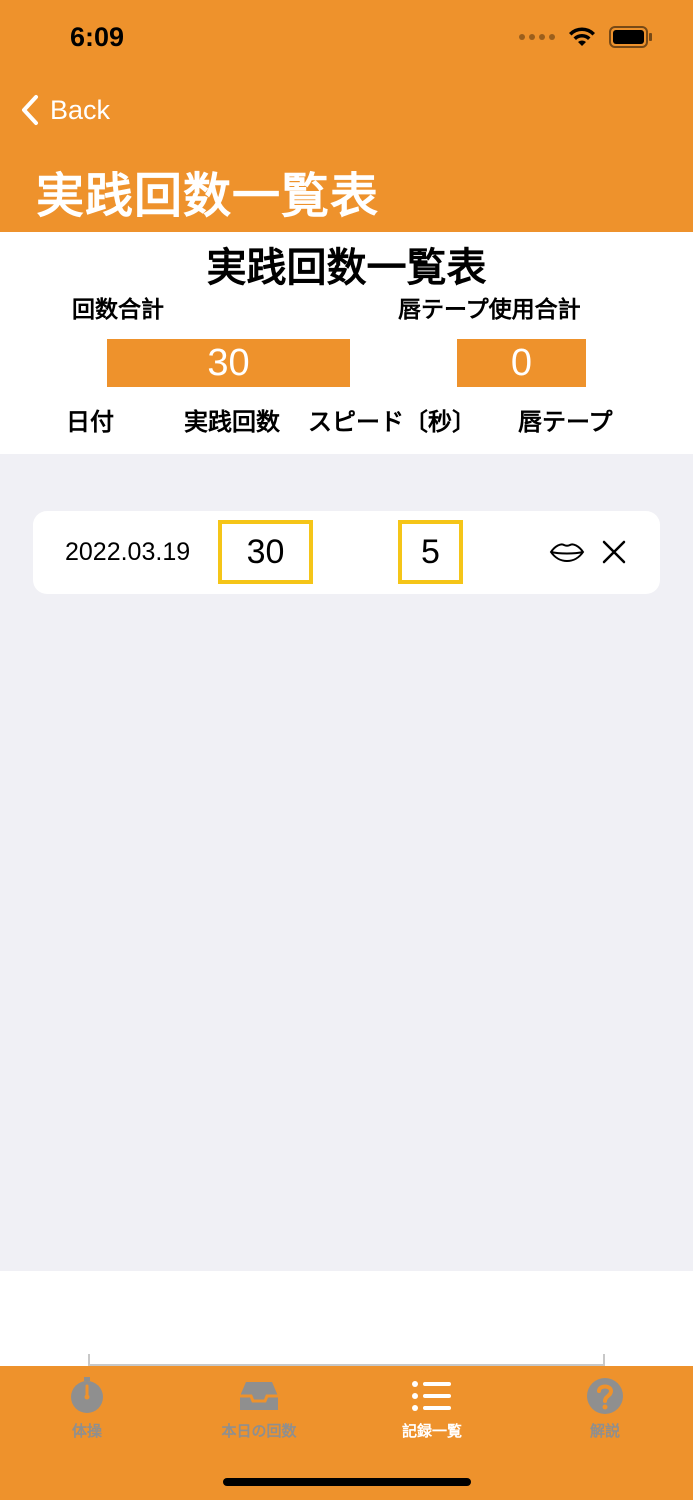  Describe the element at coordinates (567, 554) in the screenshot. I see `lips-icon` at that location.